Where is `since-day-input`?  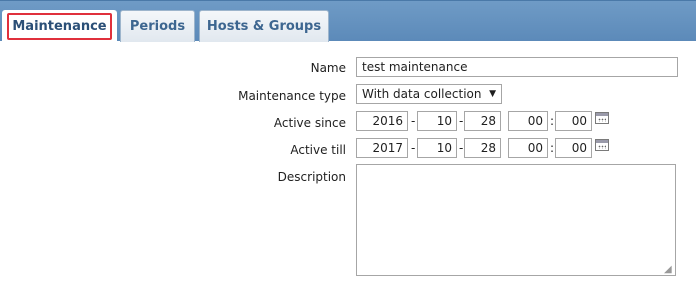 since-day-input is located at coordinates (482, 121).